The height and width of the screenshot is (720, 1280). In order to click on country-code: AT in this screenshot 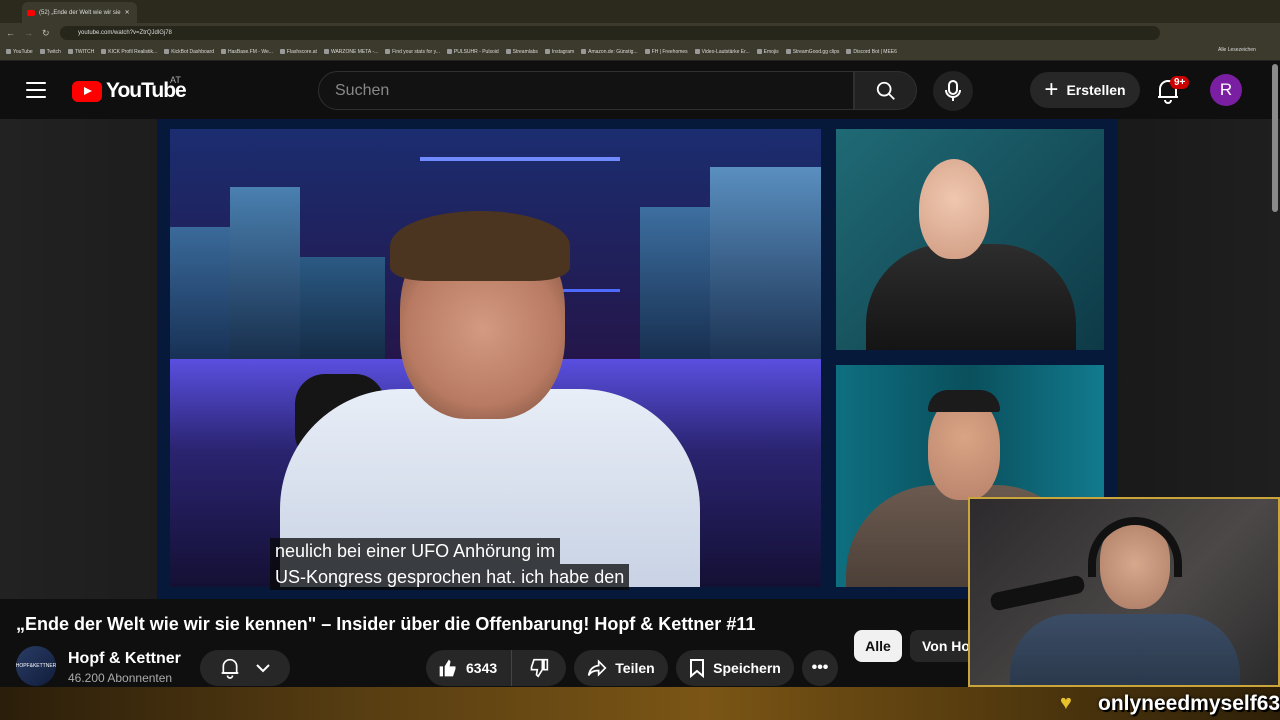, I will do `click(175, 80)`.